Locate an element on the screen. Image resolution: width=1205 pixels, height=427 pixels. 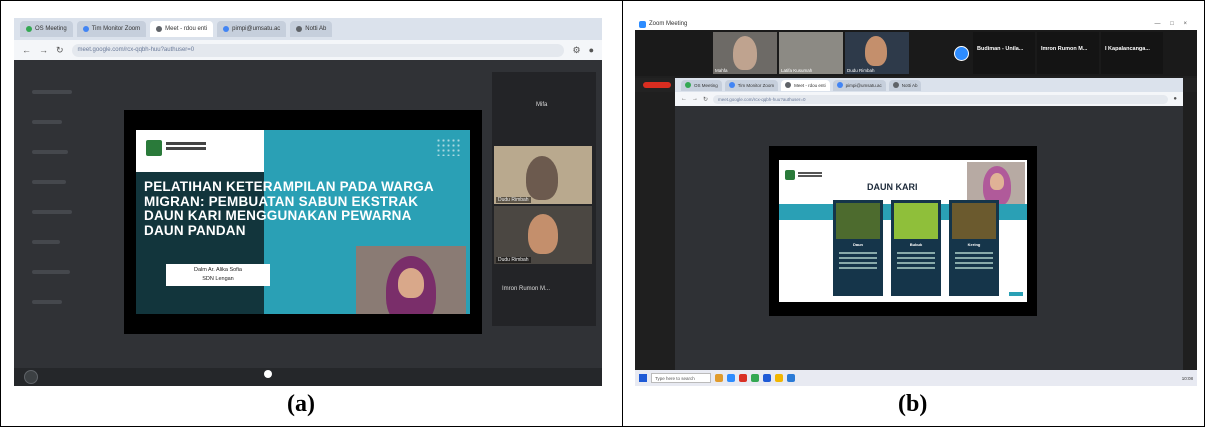
remote-indicator is located at coordinates (657, 85).